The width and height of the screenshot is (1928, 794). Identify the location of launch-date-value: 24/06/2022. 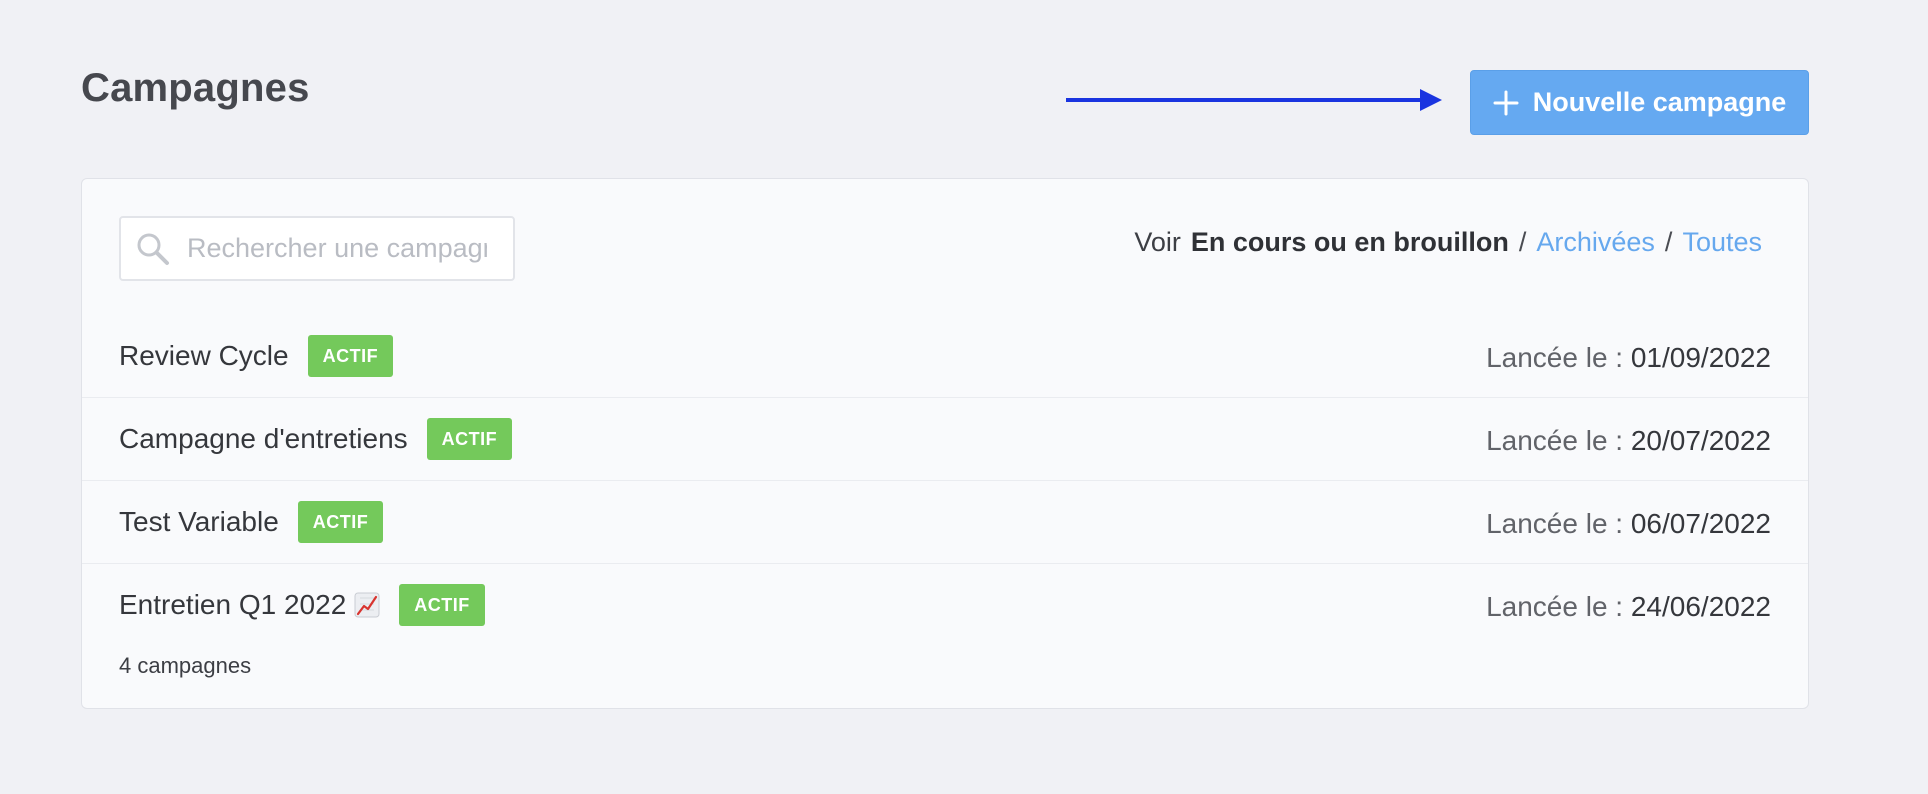
(1700, 606).